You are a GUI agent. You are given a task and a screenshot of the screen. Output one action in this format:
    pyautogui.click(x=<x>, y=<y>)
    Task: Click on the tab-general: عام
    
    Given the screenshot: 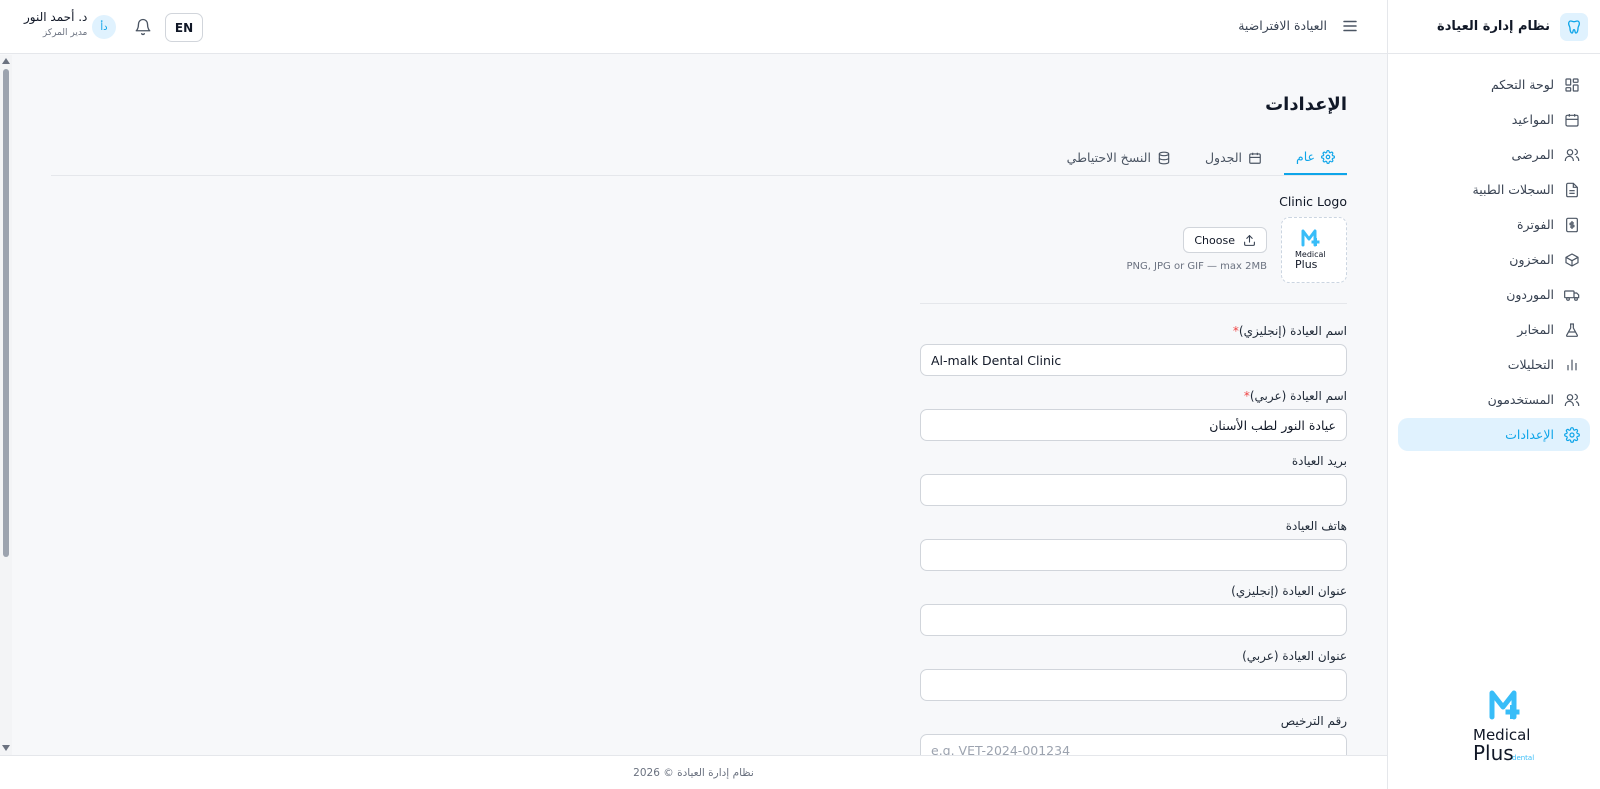 What is the action you would take?
    pyautogui.click(x=1315, y=157)
    